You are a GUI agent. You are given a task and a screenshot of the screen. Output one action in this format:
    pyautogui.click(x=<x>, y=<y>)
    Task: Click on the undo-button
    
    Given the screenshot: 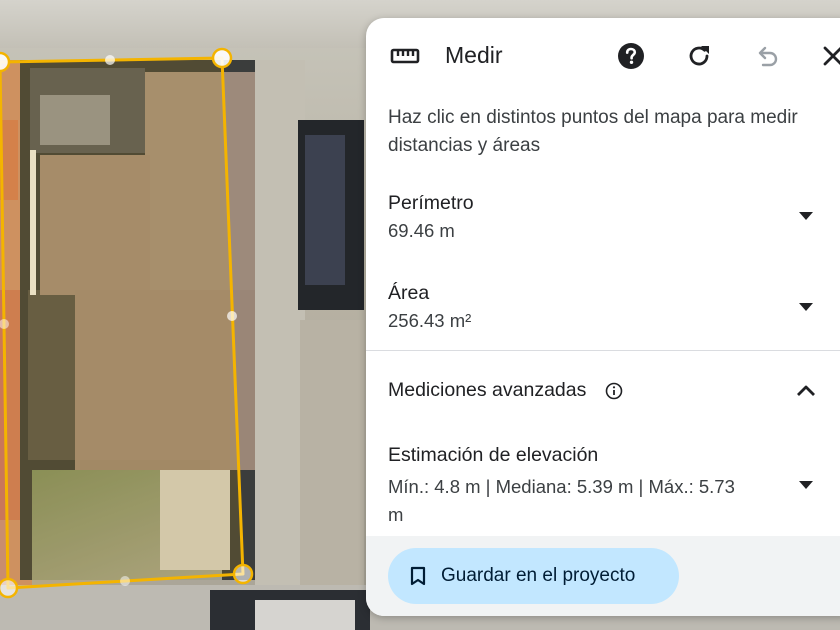 What is the action you would take?
    pyautogui.click(x=767, y=56)
    